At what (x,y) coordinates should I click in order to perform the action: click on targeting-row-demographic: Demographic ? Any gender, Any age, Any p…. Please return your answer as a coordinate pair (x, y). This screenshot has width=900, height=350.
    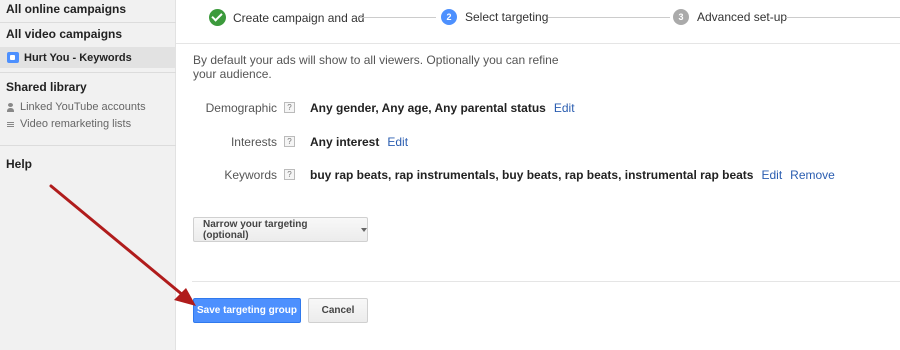
    Looking at the image, I should click on (450, 108).